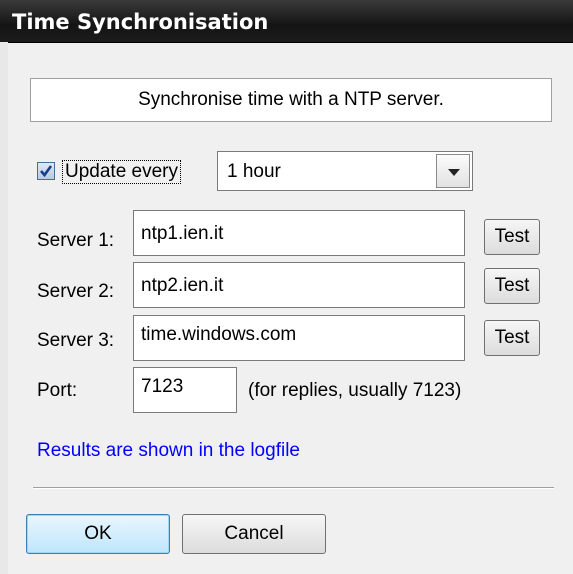  I want to click on checkmark-icon, so click(46, 171).